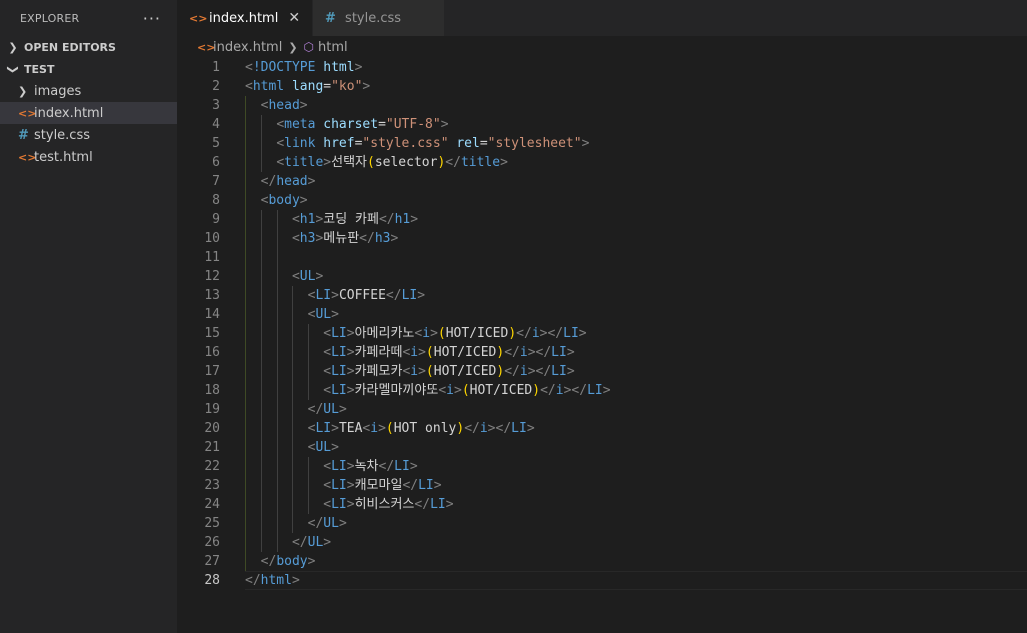  What do you see at coordinates (212, 580) in the screenshot?
I see `line-number: 28` at bounding box center [212, 580].